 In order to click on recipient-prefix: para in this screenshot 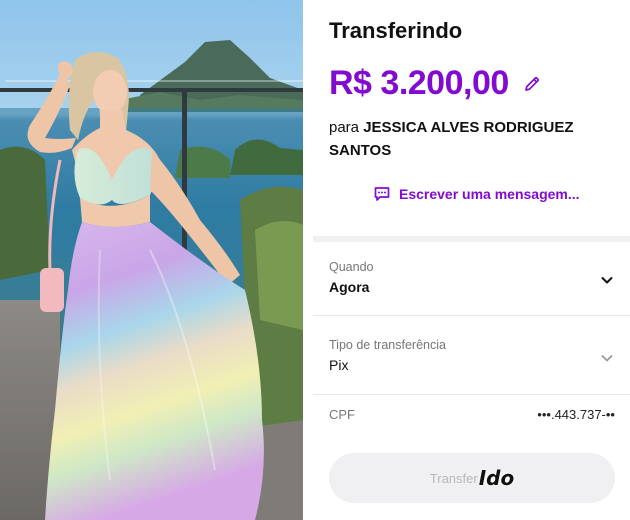, I will do `click(344, 127)`.